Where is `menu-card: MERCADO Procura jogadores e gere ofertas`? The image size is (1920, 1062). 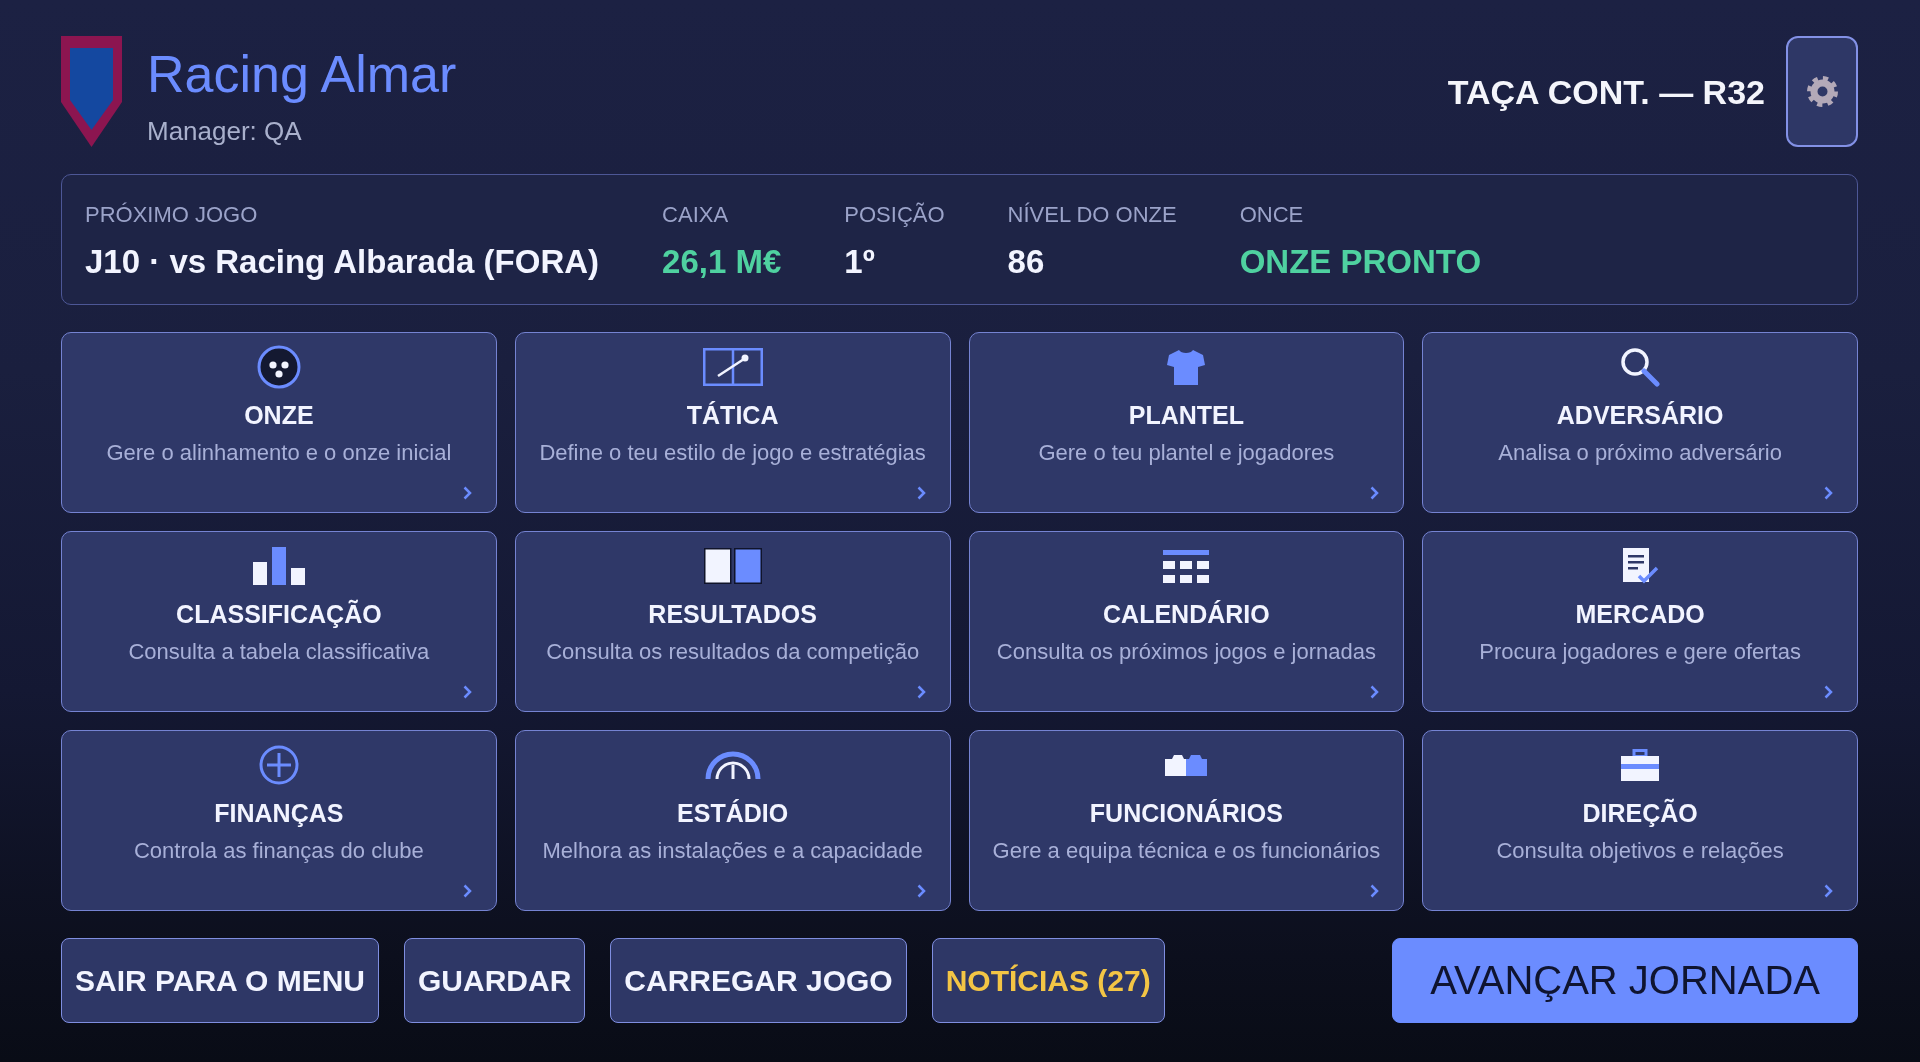
menu-card: MERCADO Procura jogadores e gere ofertas is located at coordinates (1640, 621).